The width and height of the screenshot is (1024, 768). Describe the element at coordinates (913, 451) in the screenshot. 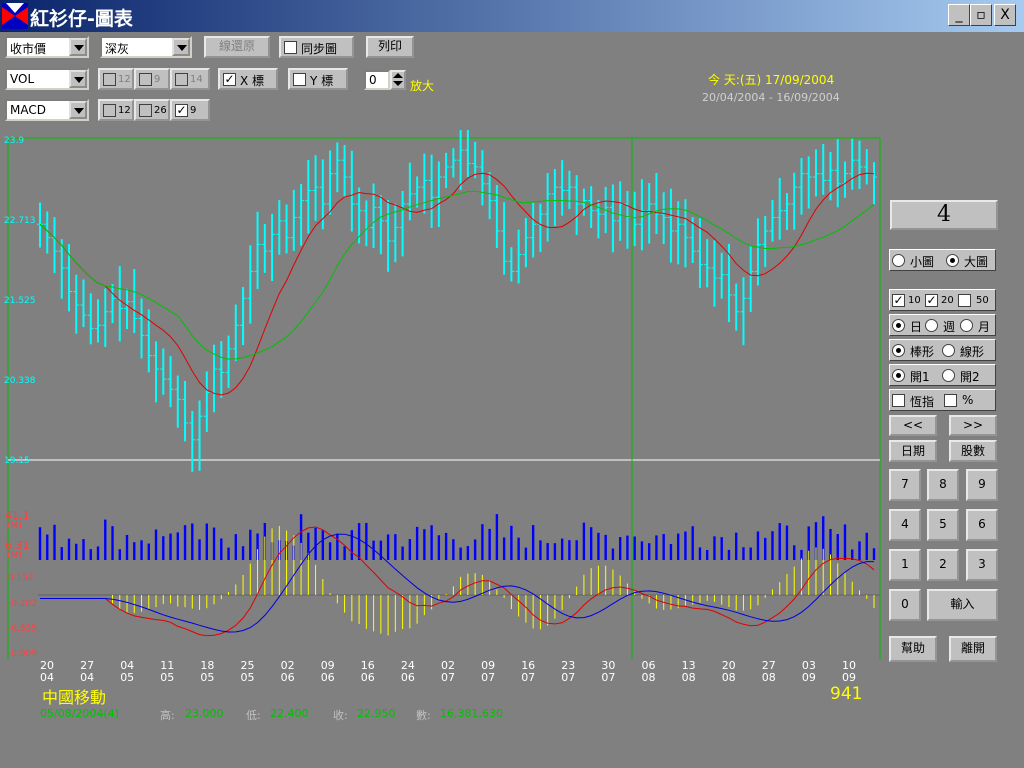

I see `date-button: 日期` at that location.